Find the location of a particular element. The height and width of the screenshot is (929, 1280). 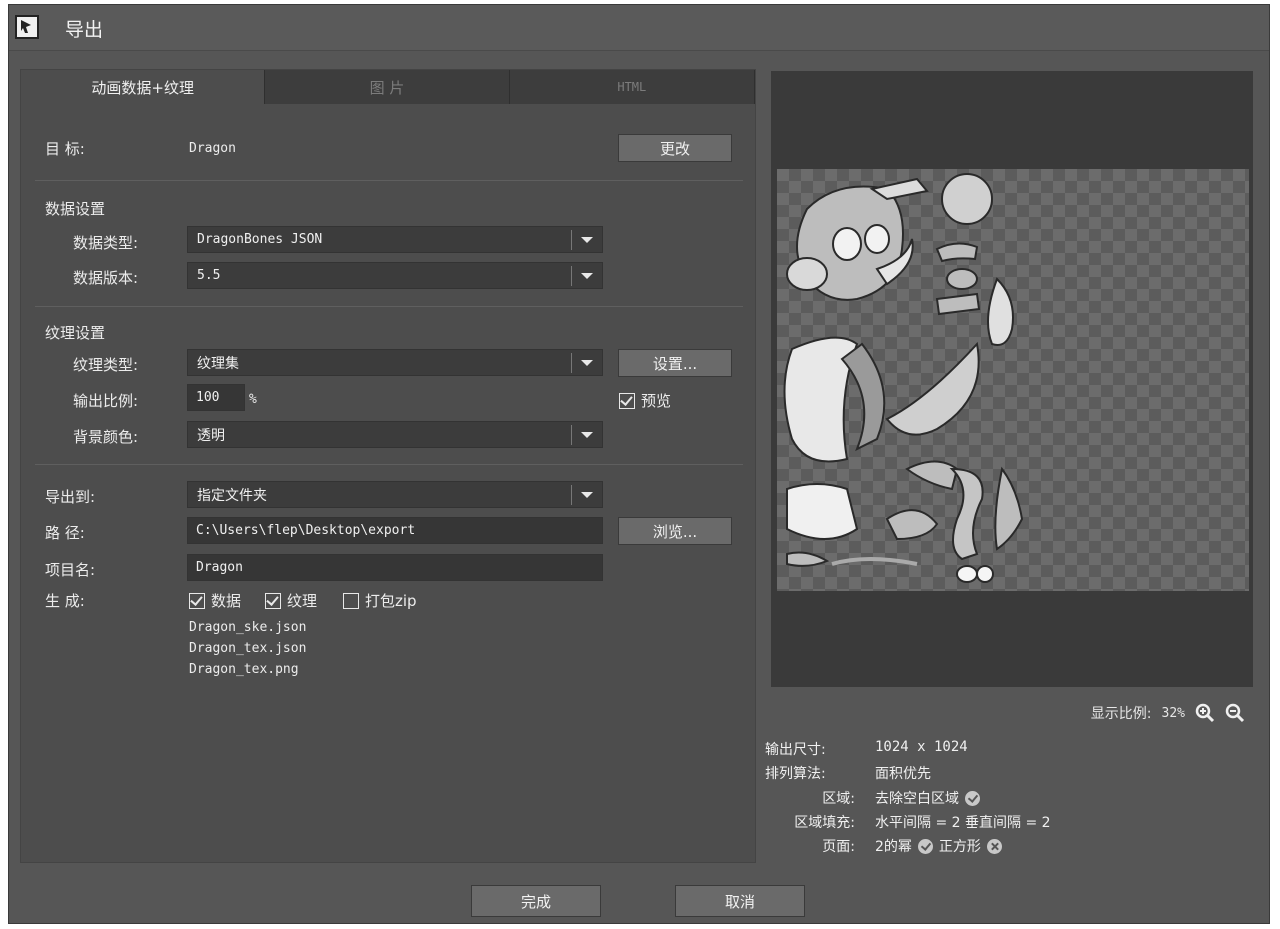

data-type-select: DragonBones JSON is located at coordinates (395, 239).